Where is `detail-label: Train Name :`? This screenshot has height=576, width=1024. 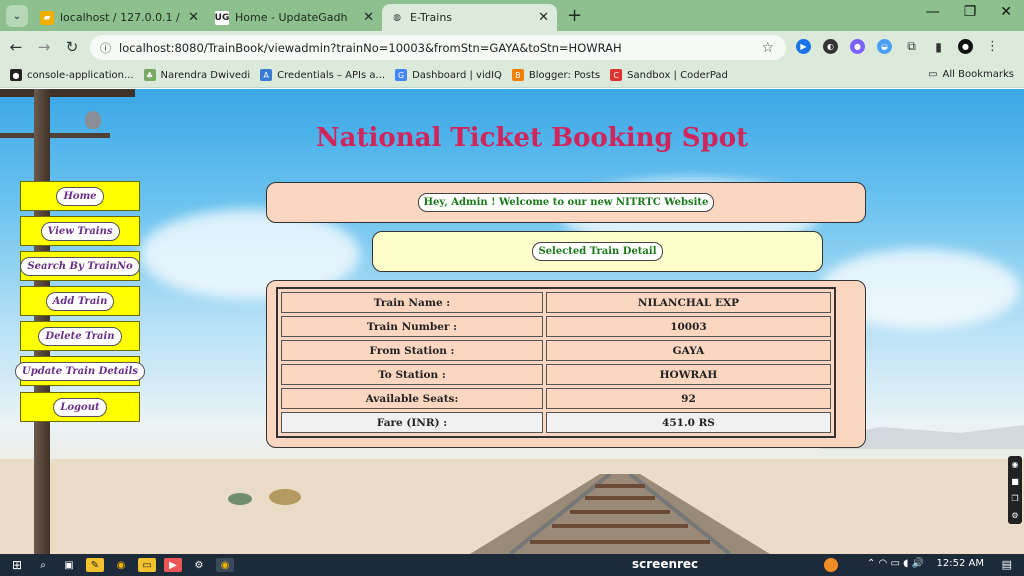 detail-label: Train Name : is located at coordinates (412, 302).